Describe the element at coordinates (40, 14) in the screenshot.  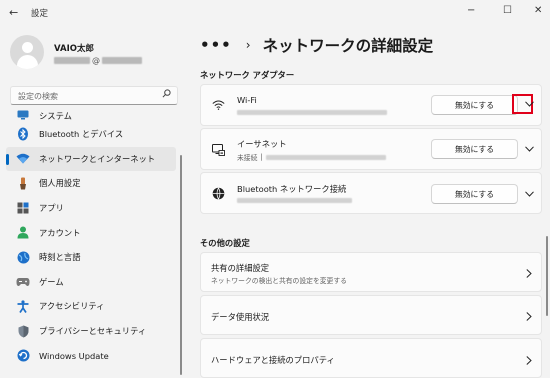
I see `app-title: 設定` at that location.